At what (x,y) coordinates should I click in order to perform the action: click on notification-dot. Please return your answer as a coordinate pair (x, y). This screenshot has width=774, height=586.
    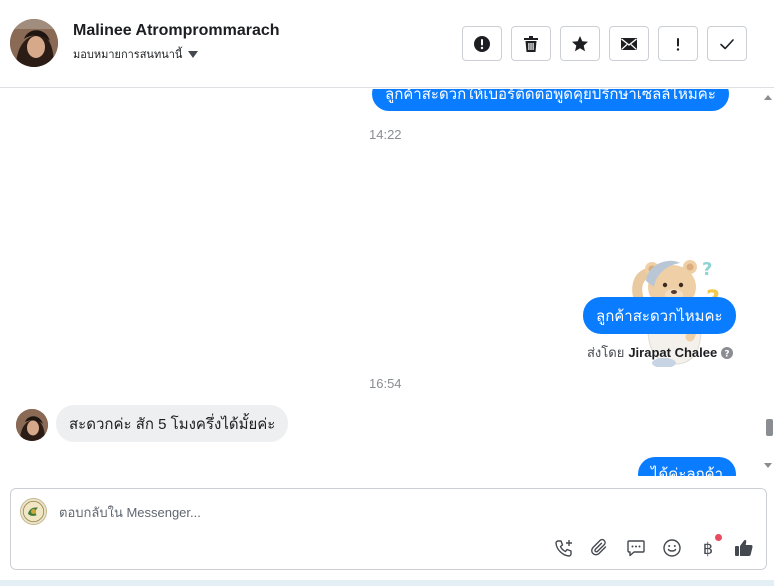
    Looking at the image, I should click on (718, 537).